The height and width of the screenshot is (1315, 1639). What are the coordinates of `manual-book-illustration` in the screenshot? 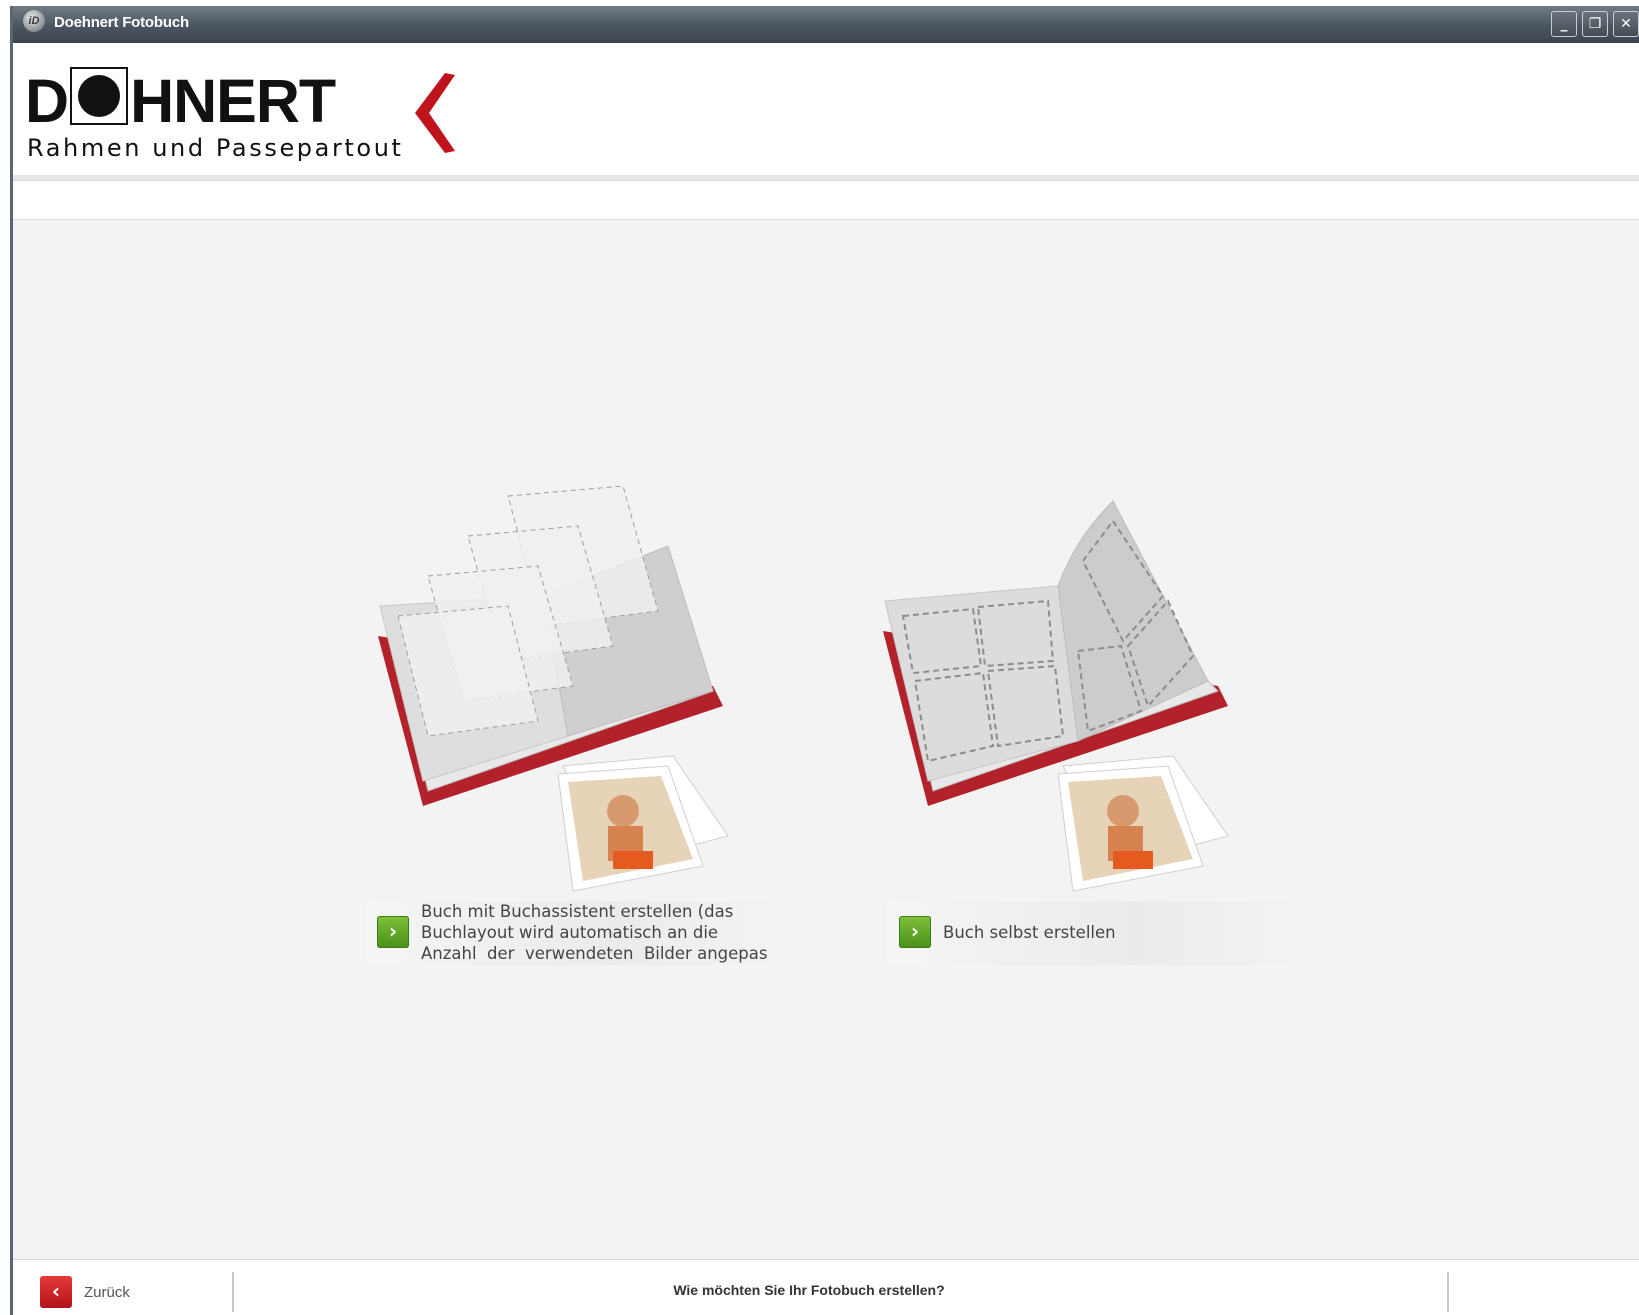 It's located at (1056, 696).